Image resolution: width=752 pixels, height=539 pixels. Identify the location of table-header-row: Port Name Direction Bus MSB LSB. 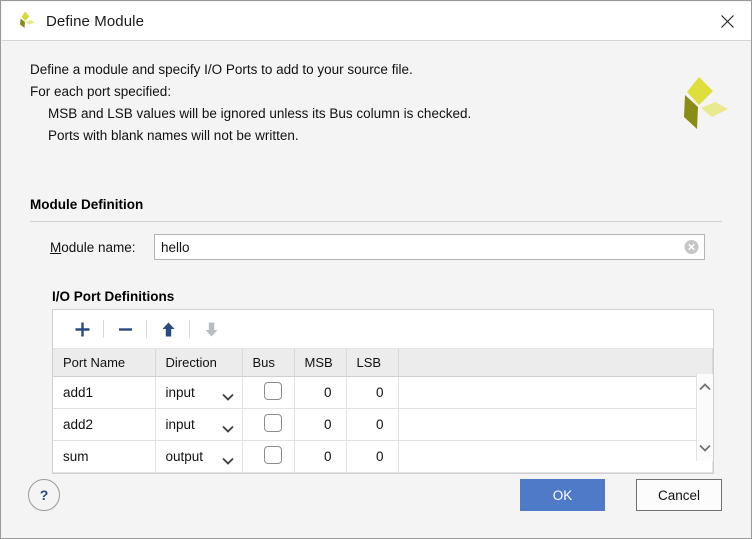
(383, 363).